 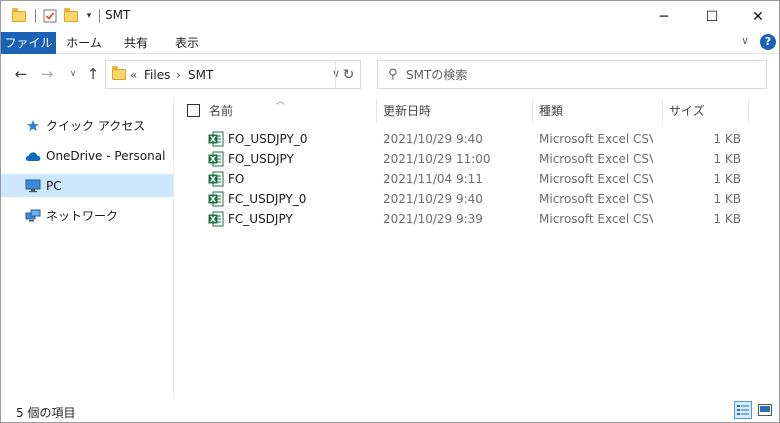 I want to click on customize-toolbar-icon: ▾, so click(x=89, y=16).